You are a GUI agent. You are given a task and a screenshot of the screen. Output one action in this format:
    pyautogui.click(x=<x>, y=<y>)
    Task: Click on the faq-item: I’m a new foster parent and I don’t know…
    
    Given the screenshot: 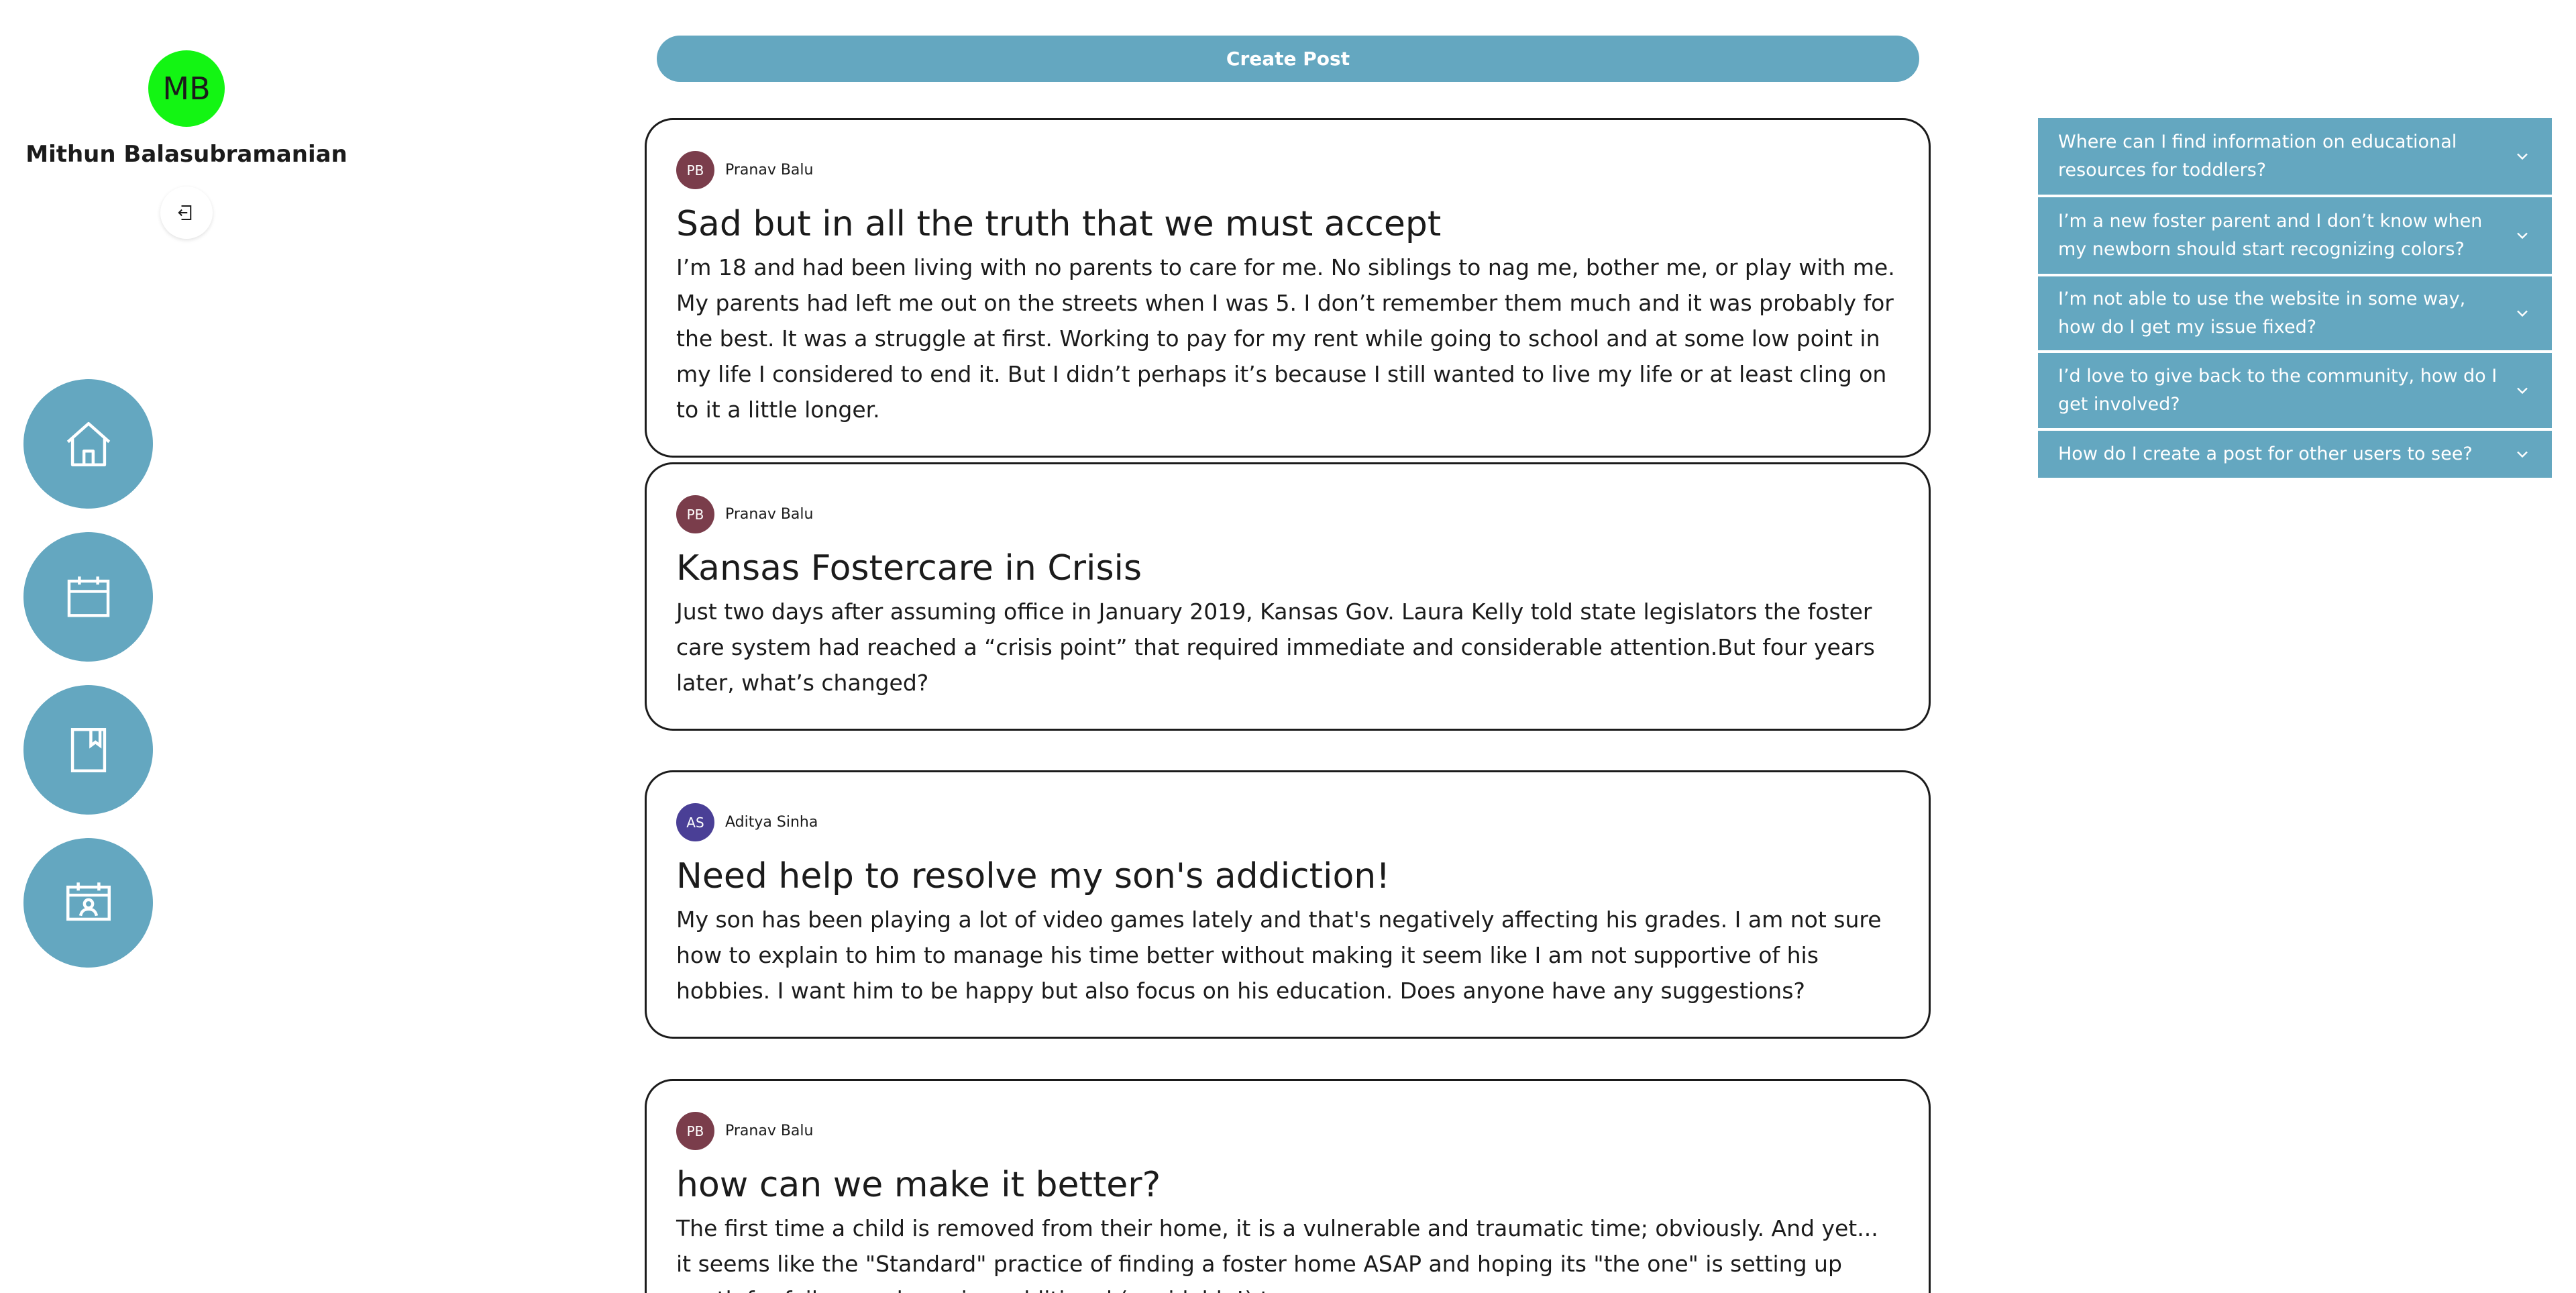 What is the action you would take?
    pyautogui.click(x=2295, y=235)
    